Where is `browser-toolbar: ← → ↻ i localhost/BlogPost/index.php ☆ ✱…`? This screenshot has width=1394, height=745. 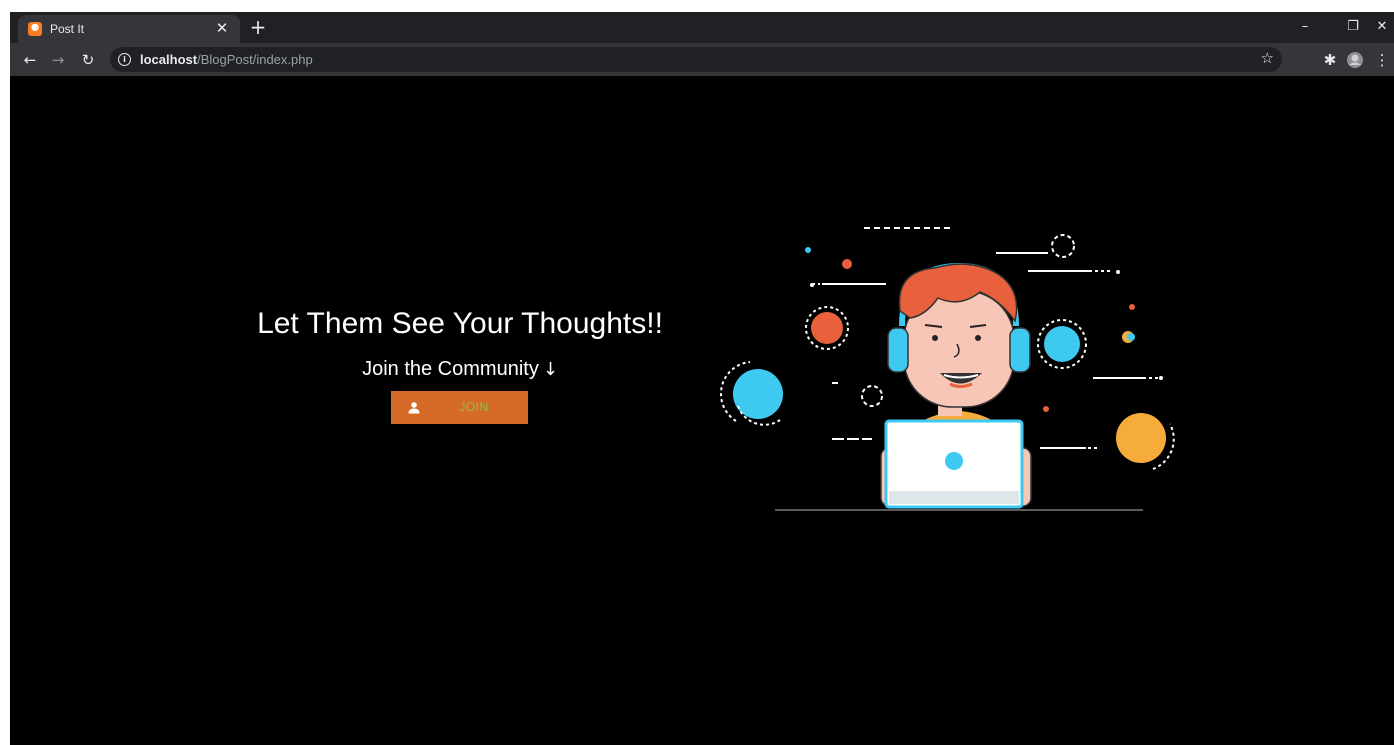
browser-toolbar: ← → ↻ i localhost/BlogPost/index.php ☆ ✱… is located at coordinates (702, 59).